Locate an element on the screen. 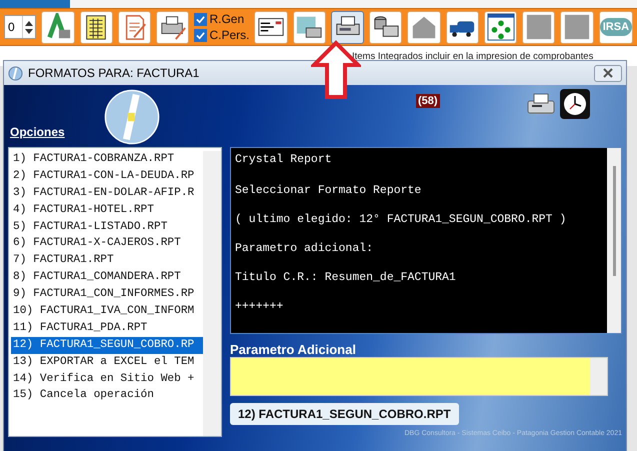 The image size is (637, 451). close-button is located at coordinates (608, 73).